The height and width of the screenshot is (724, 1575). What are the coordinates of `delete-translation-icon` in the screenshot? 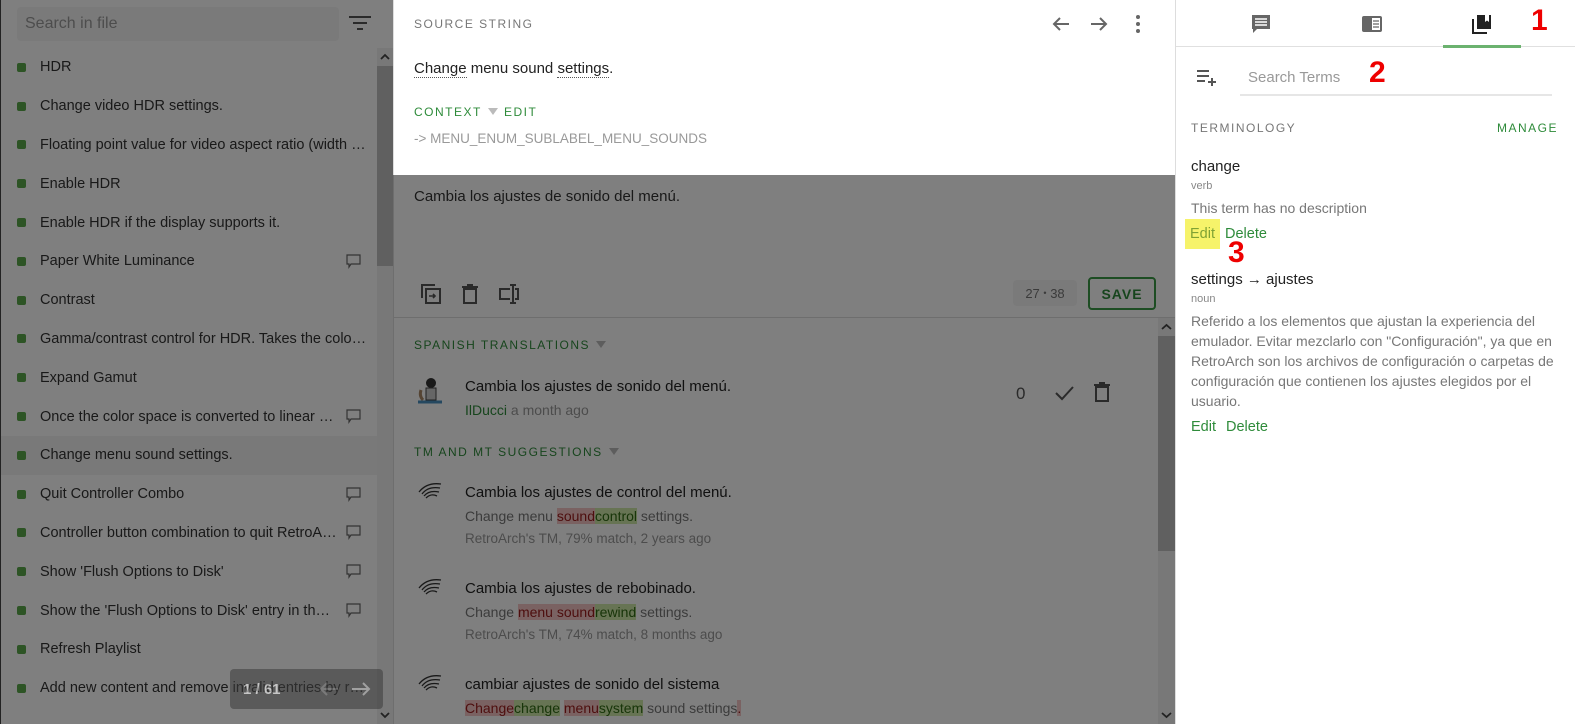 It's located at (1102, 392).